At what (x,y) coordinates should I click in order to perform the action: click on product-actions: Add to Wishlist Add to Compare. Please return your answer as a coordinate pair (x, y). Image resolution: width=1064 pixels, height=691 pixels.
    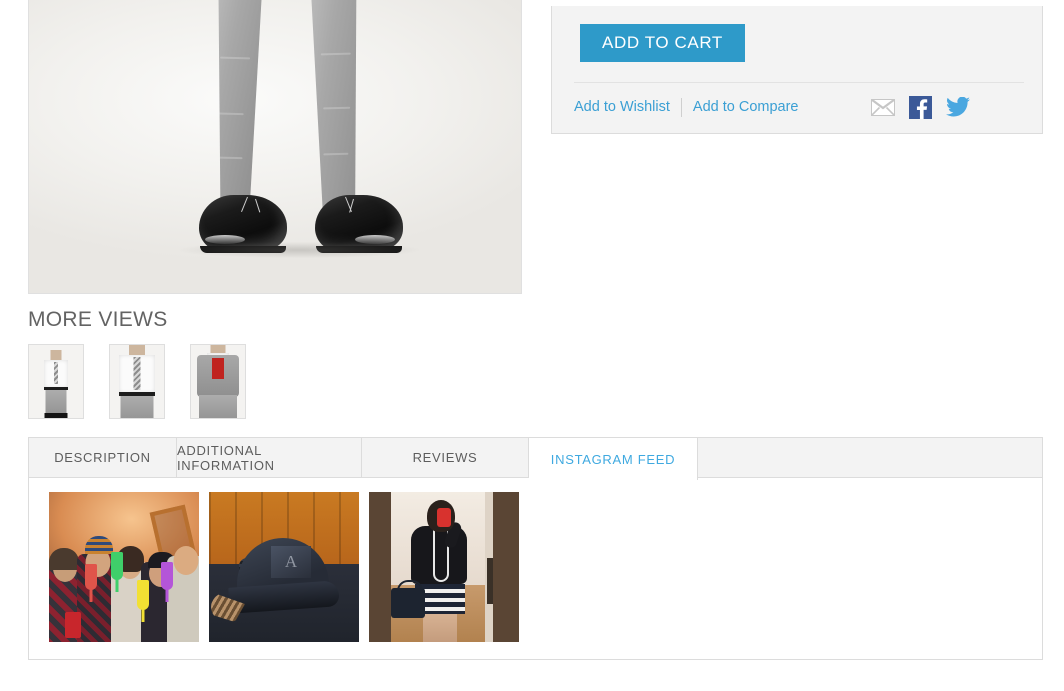
    Looking at the image, I should click on (799, 107).